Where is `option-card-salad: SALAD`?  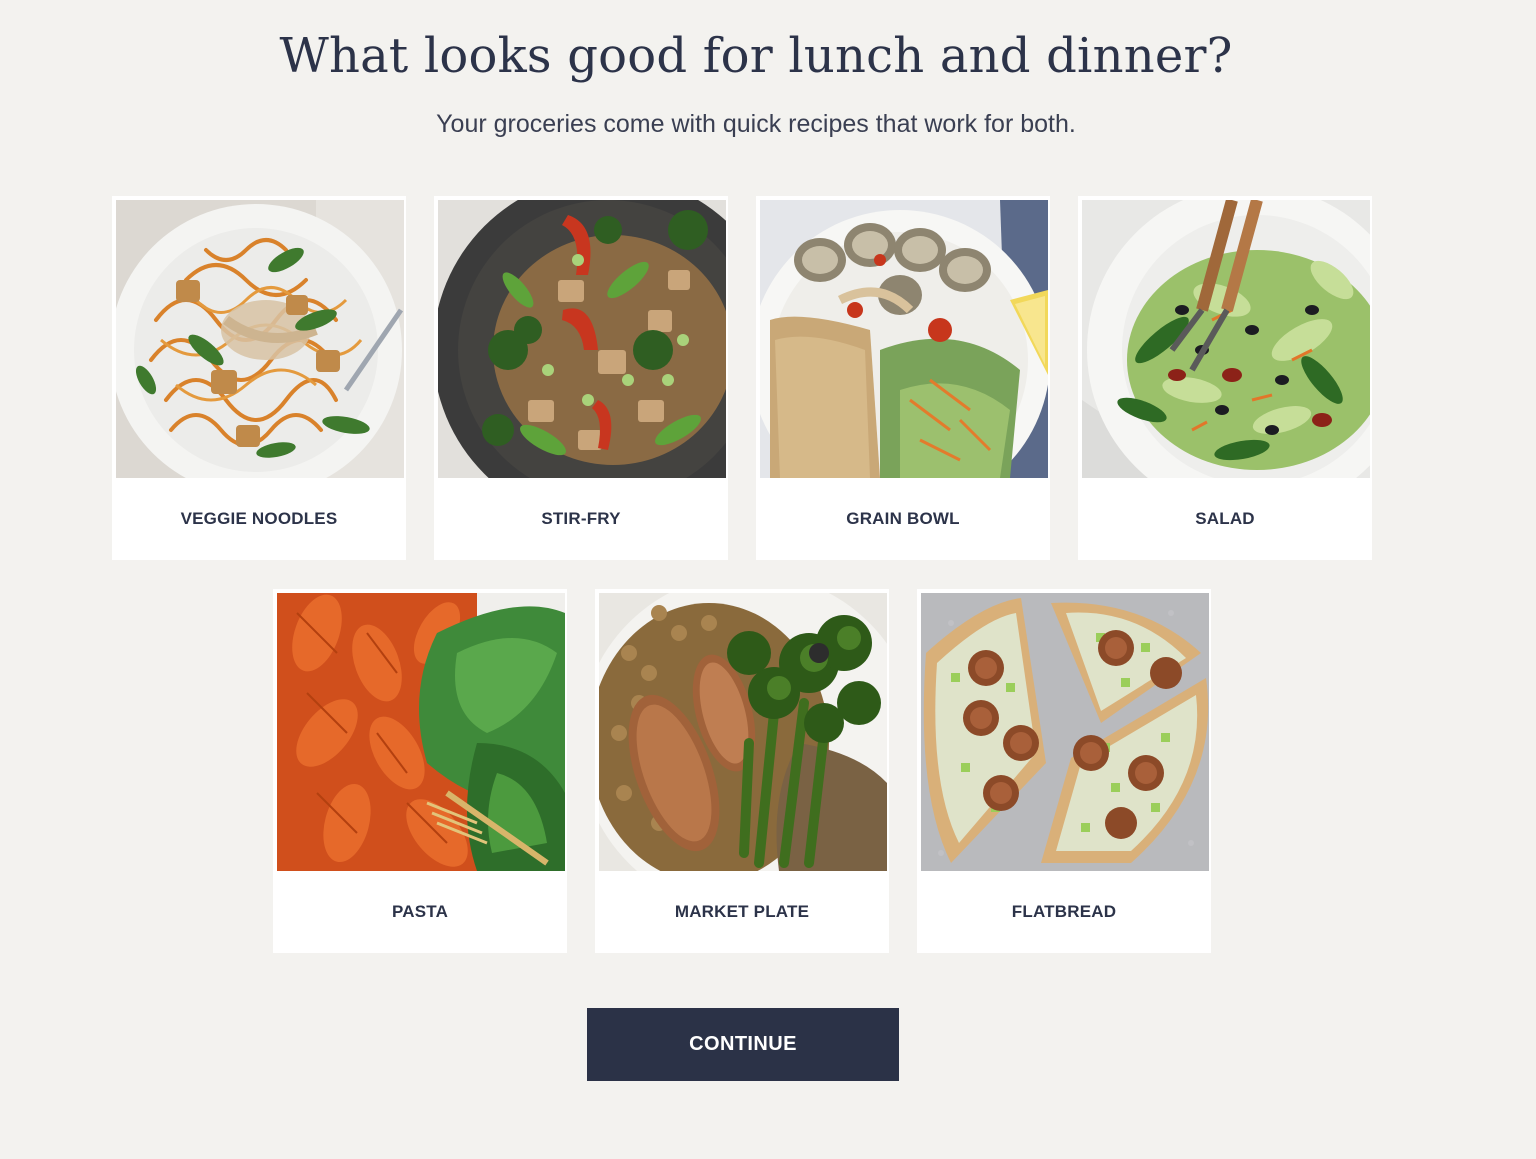 option-card-salad: SALAD is located at coordinates (1225, 378).